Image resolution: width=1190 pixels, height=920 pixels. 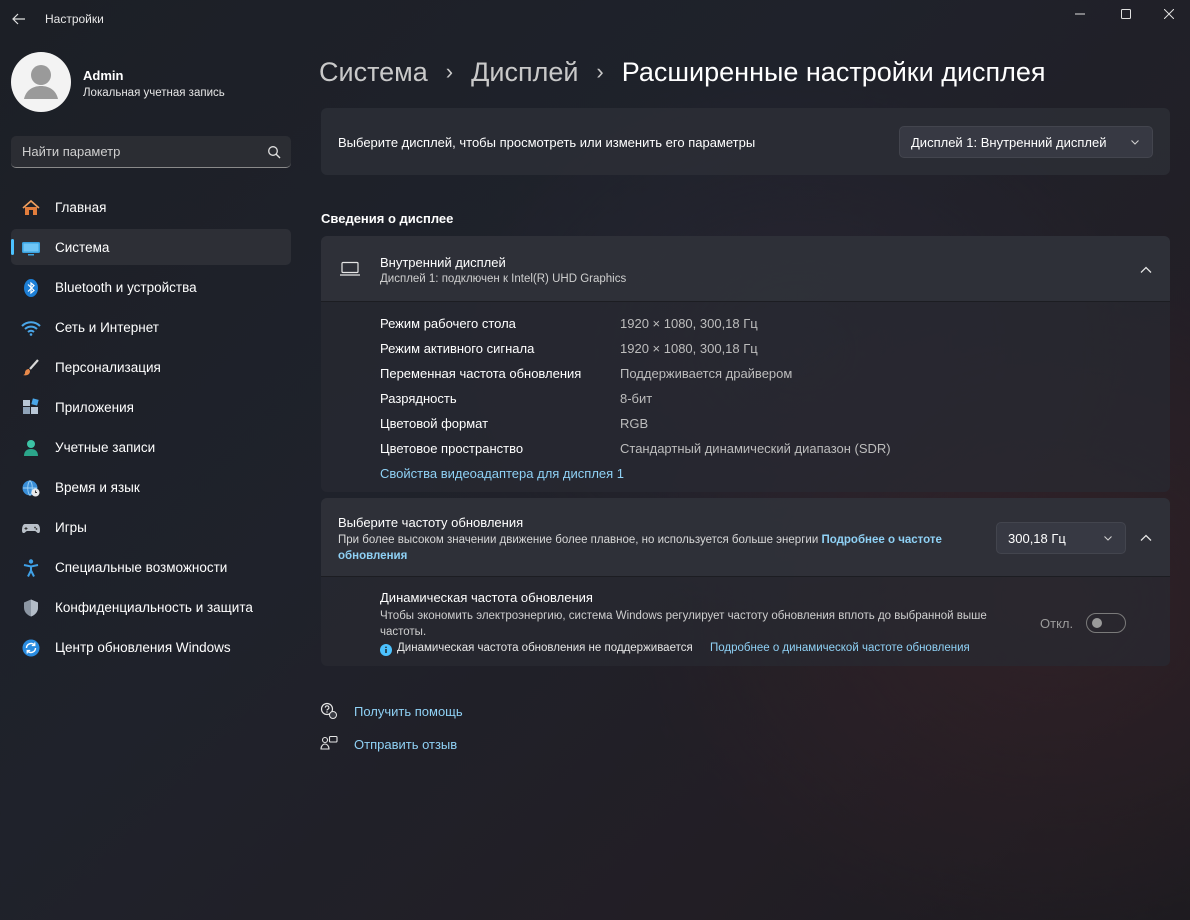 I want to click on sidebar-item-accounts: Учетные записи, so click(x=151, y=447).